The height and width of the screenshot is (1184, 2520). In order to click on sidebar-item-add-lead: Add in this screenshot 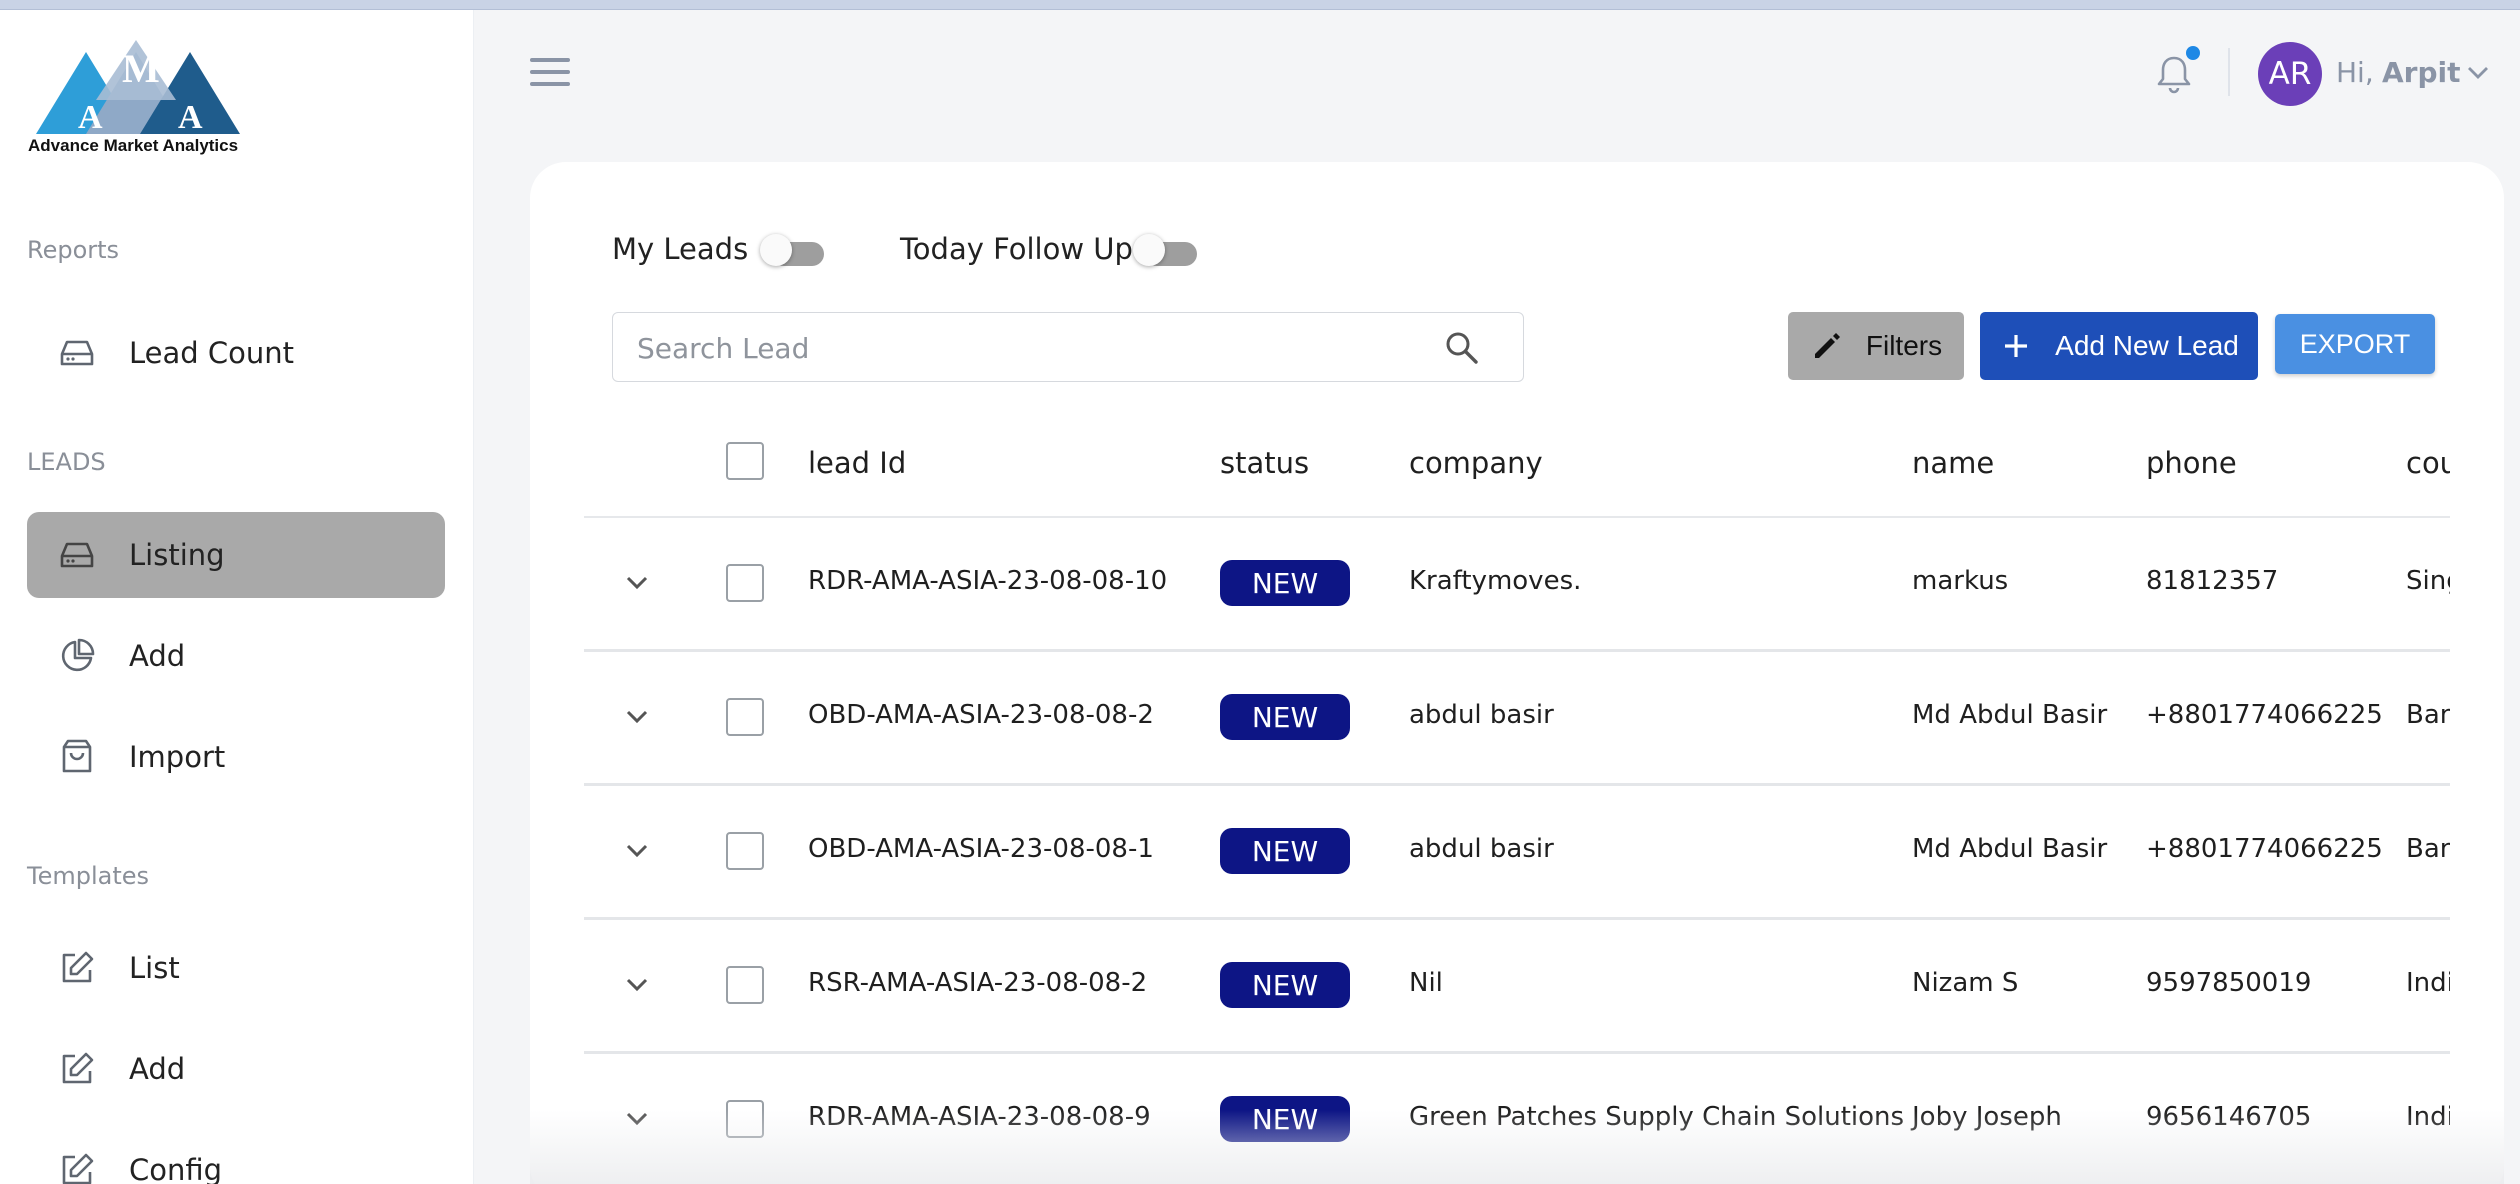, I will do `click(236, 656)`.